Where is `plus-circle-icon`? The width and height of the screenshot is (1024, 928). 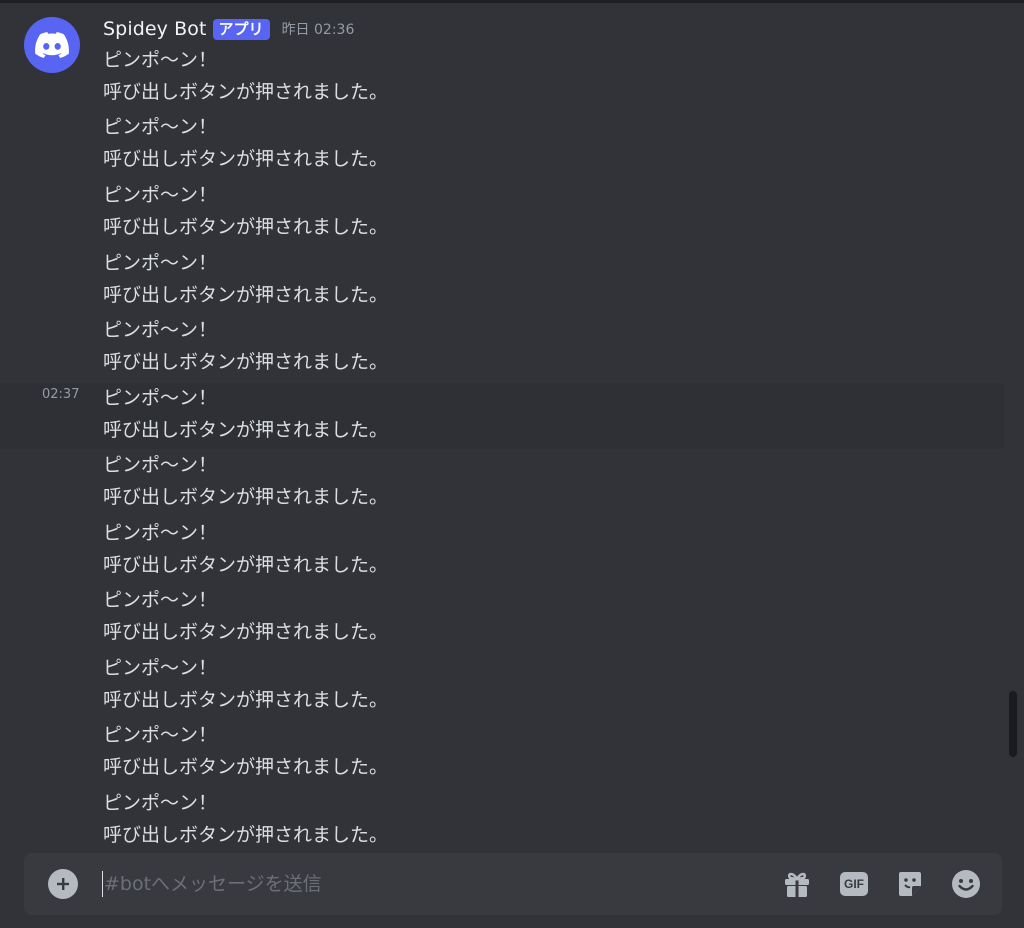 plus-circle-icon is located at coordinates (63, 884).